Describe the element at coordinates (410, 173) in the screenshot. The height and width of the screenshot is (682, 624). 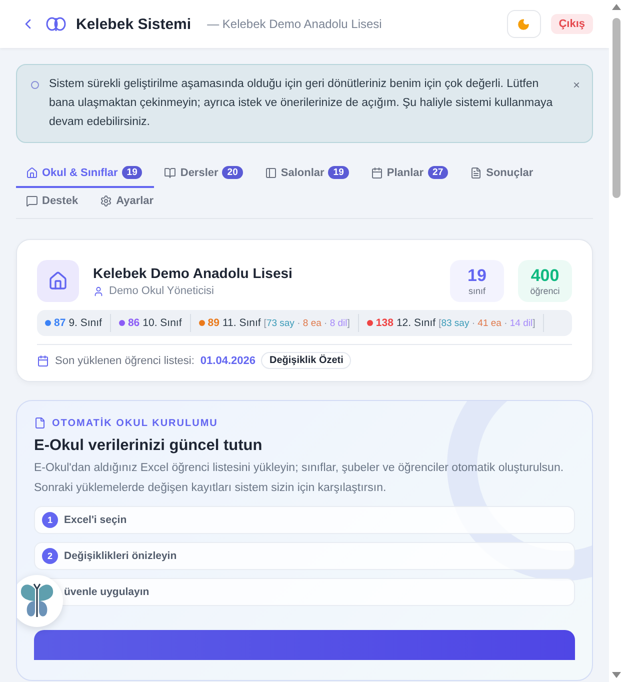
I see `tab: Planlar 27` at that location.